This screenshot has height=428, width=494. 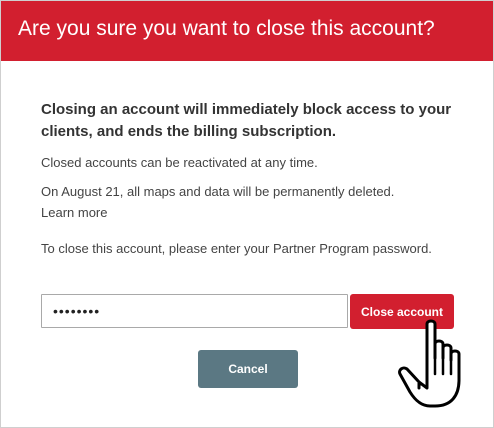 I want to click on hand-pointer-icon, so click(x=429, y=363).